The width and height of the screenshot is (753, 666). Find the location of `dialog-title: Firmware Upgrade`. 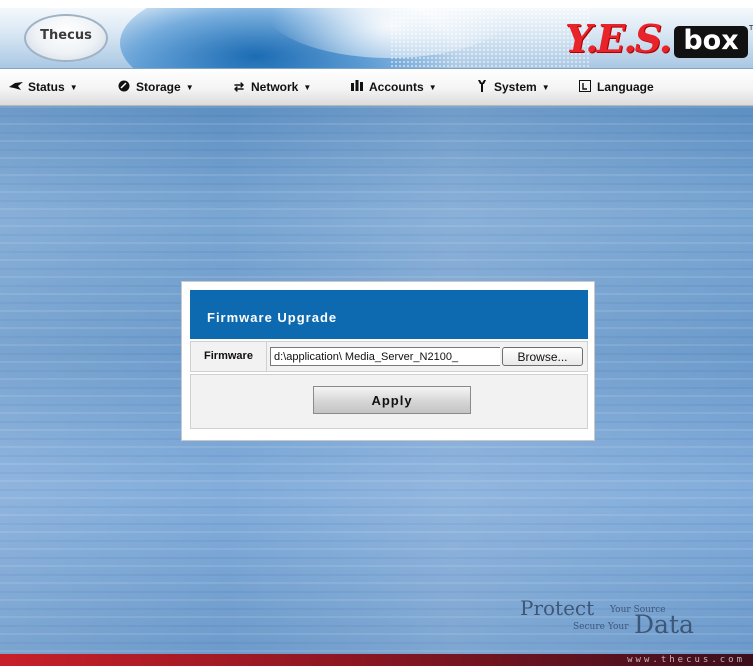

dialog-title: Firmware Upgrade is located at coordinates (389, 314).